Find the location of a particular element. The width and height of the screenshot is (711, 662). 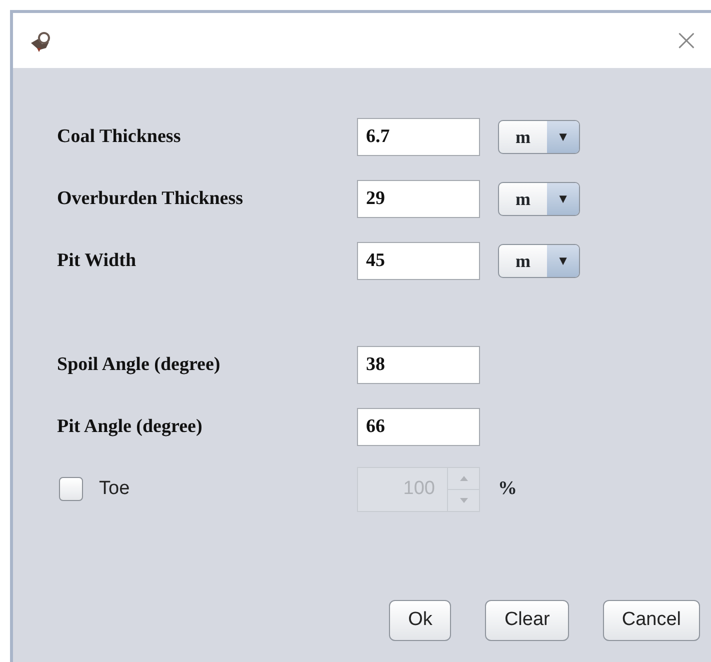

close-button: × is located at coordinates (686, 41).